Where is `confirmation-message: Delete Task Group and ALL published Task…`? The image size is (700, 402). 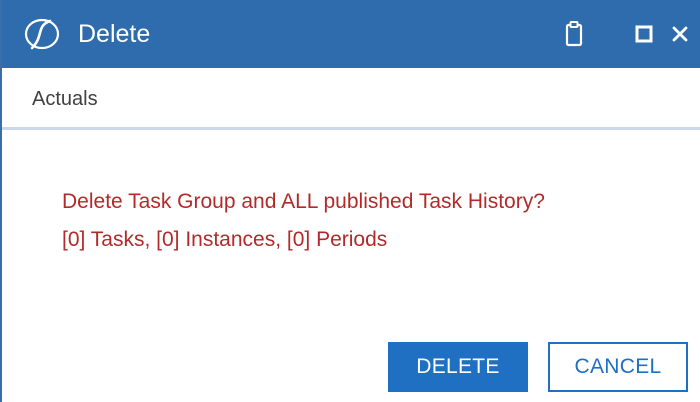
confirmation-message: Delete Task Group and ALL published Task… is located at coordinates (303, 221).